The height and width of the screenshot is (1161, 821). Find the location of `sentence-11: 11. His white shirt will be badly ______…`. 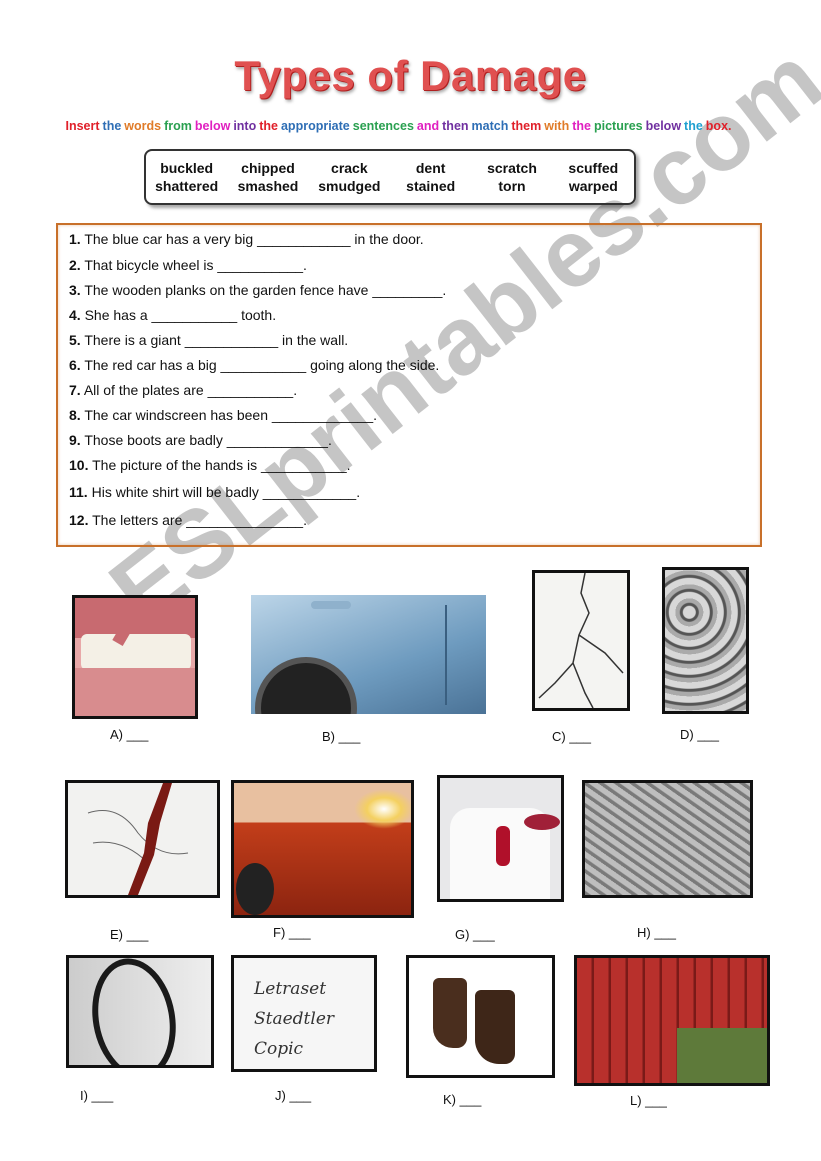

sentence-11: 11. His white shirt will be badly ______… is located at coordinates (214, 492).